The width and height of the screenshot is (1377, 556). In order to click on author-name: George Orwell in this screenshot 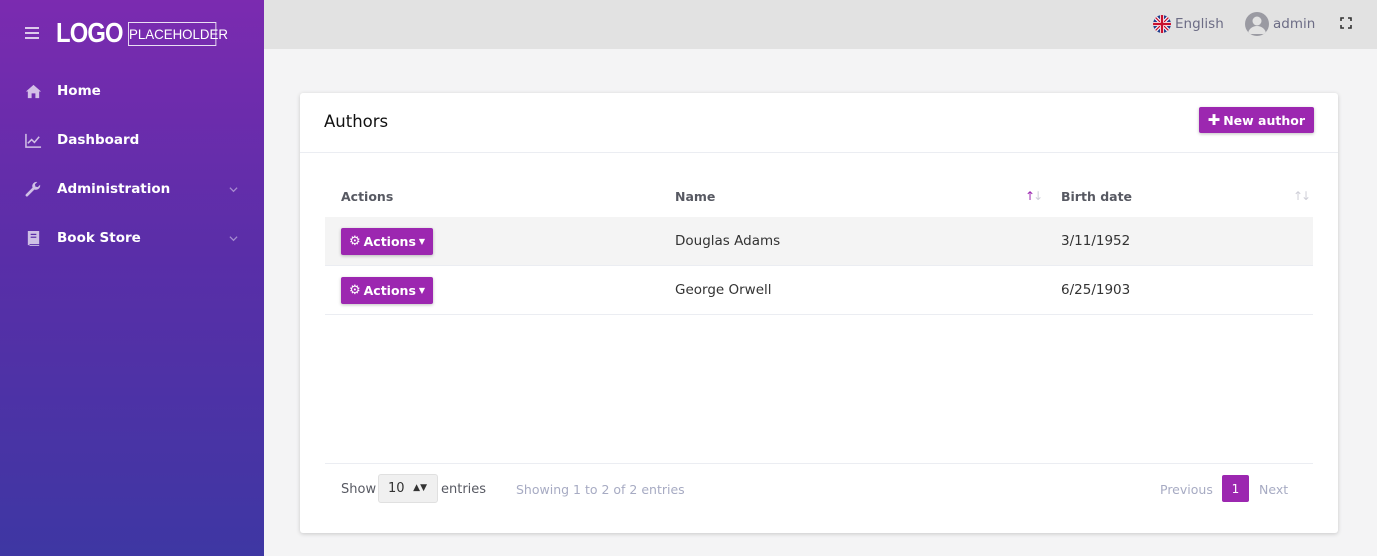, I will do `click(723, 290)`.